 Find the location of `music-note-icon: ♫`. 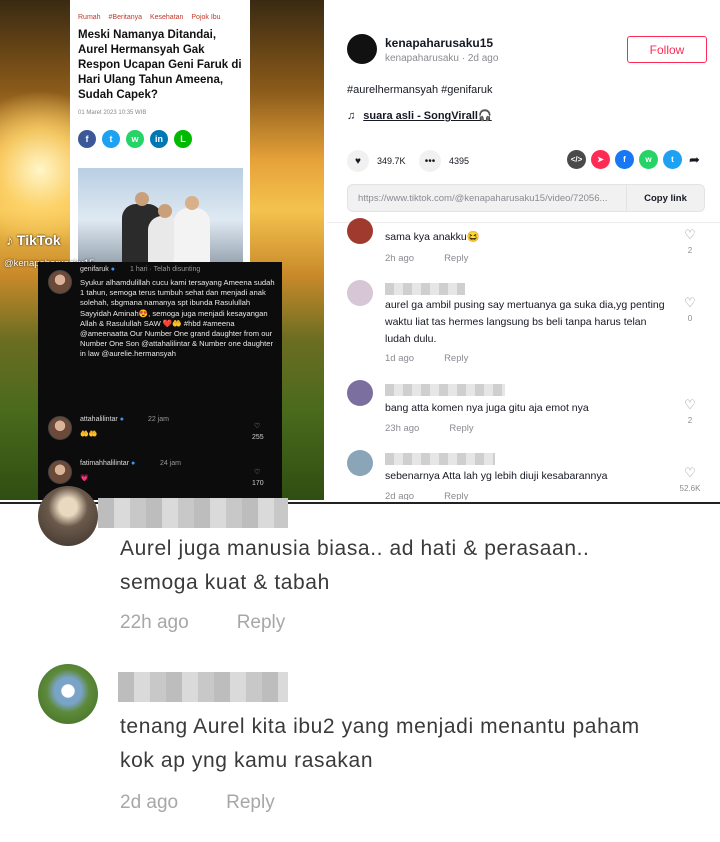

music-note-icon: ♫ is located at coordinates (351, 115).